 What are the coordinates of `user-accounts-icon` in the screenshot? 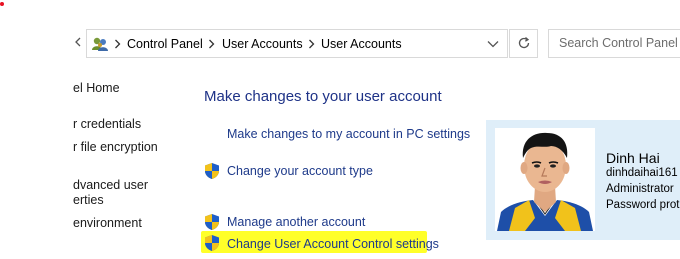 It's located at (100, 44).